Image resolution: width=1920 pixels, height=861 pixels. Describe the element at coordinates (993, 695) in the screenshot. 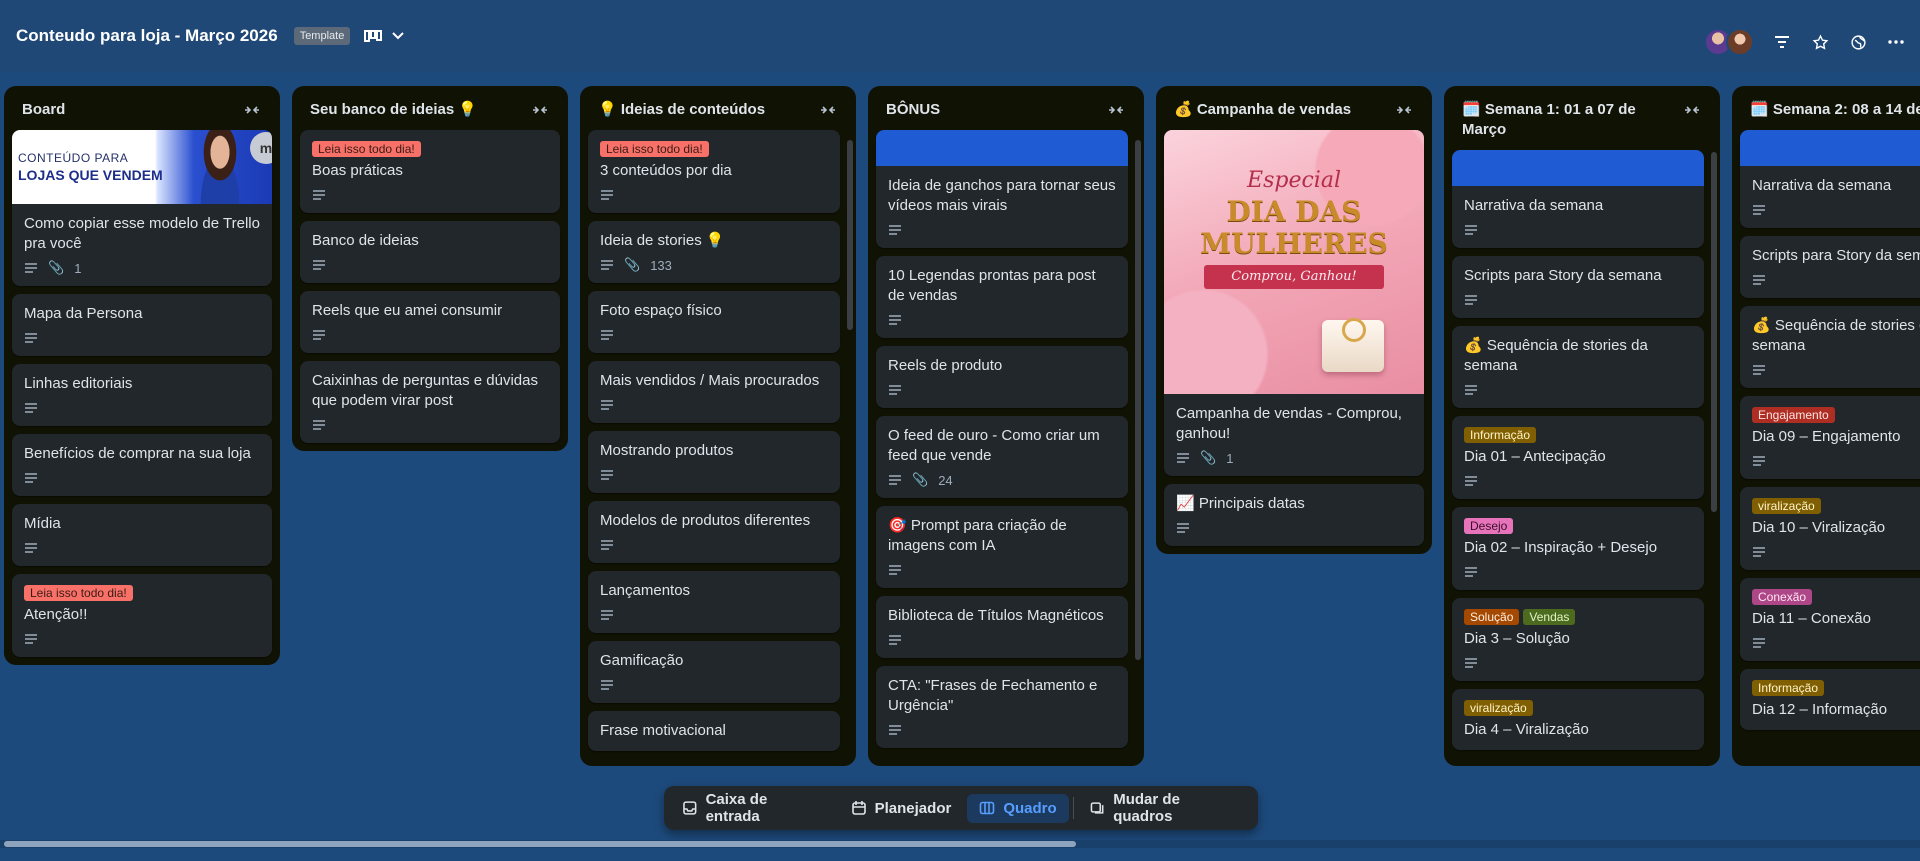

I see `card-title: CTA: "Frases de Fechamento e Urgência"` at that location.